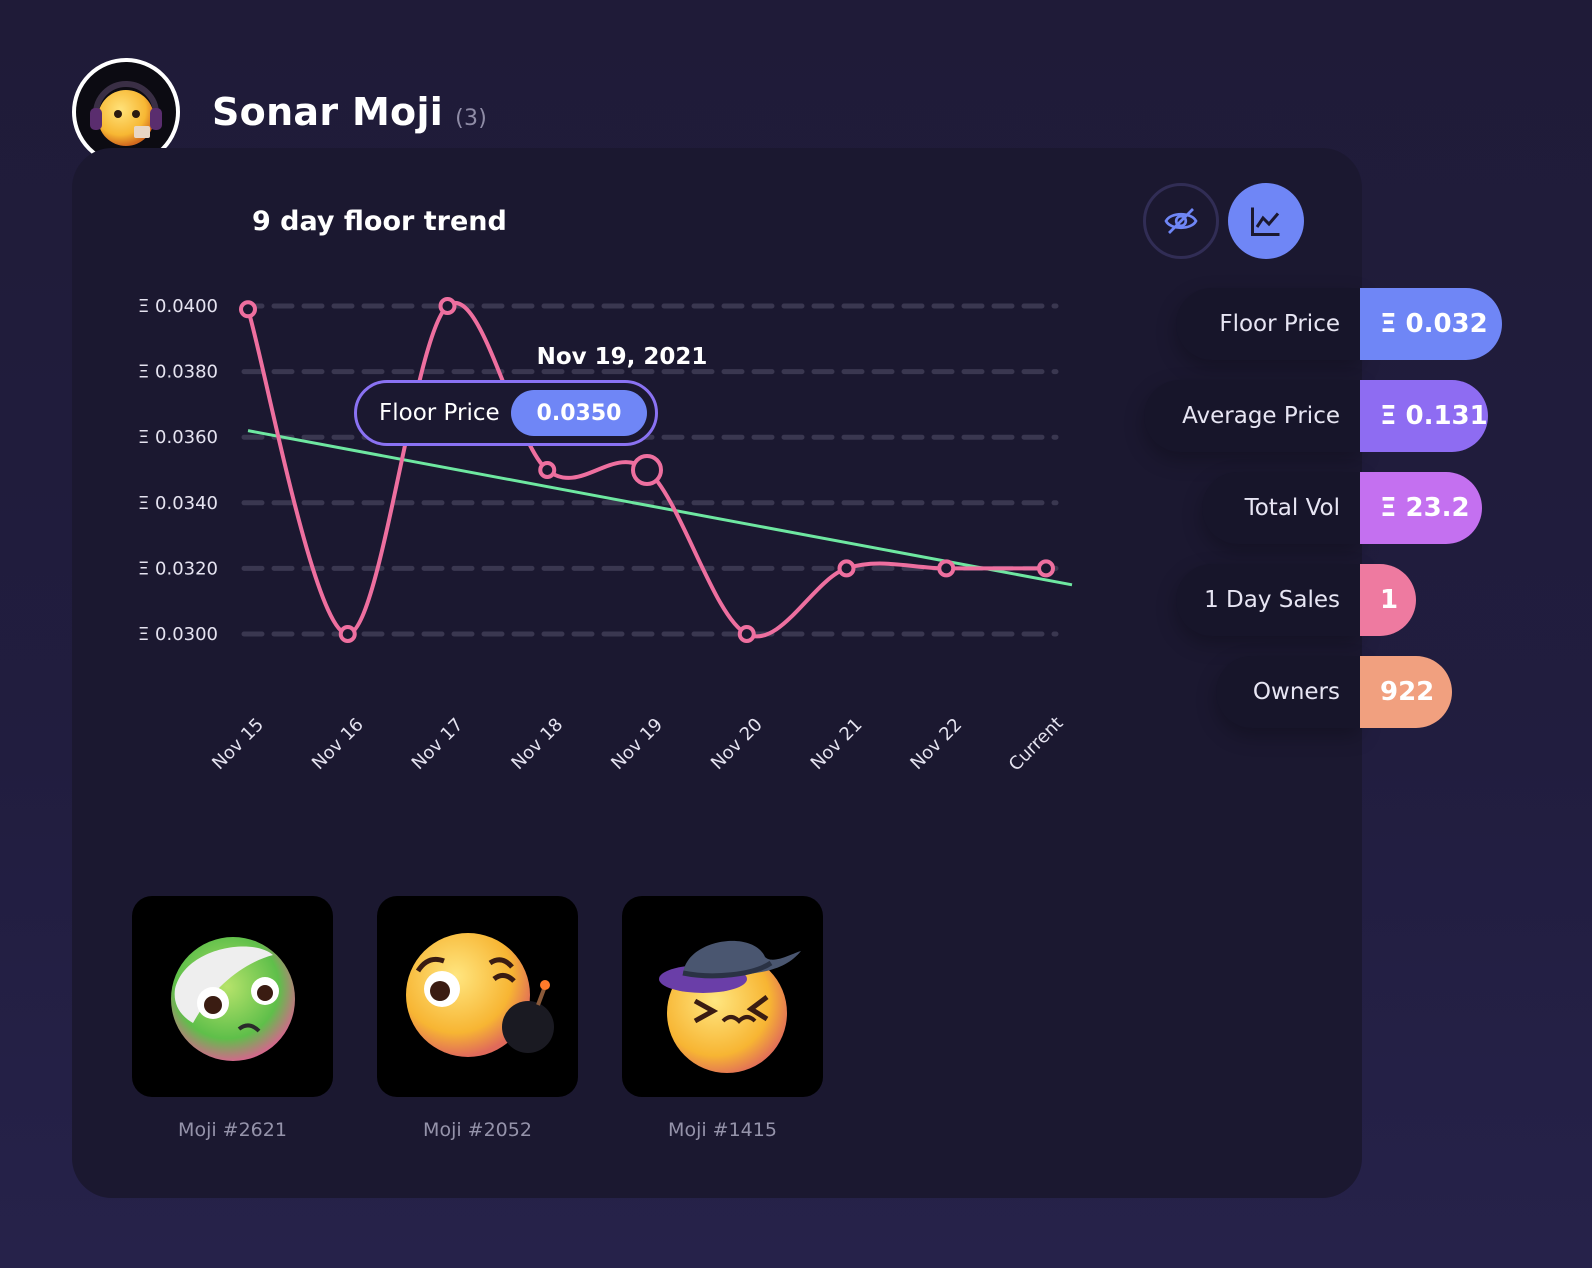 This screenshot has width=1592, height=1268. I want to click on x-tick-label: Current, so click(1036, 744).